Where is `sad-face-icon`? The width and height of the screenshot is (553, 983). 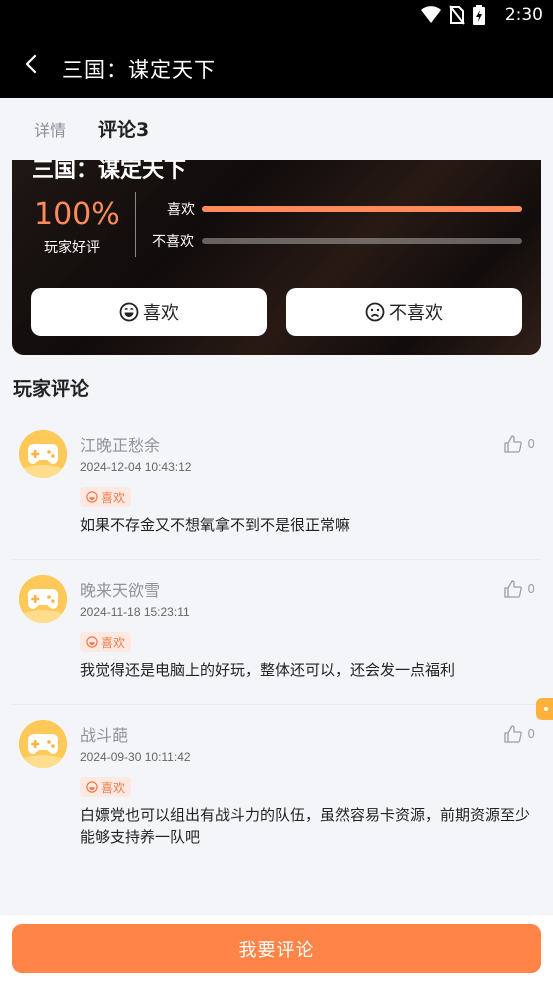
sad-face-icon is located at coordinates (375, 312).